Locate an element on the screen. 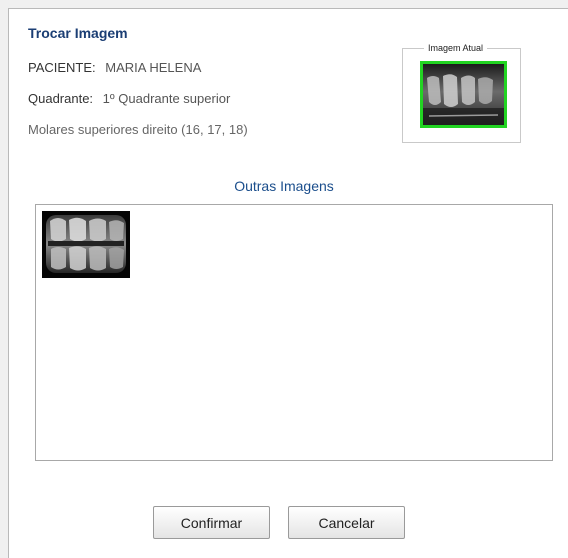  quadrant-row: Quadrante: 1º Quadrante superior is located at coordinates (129, 98).